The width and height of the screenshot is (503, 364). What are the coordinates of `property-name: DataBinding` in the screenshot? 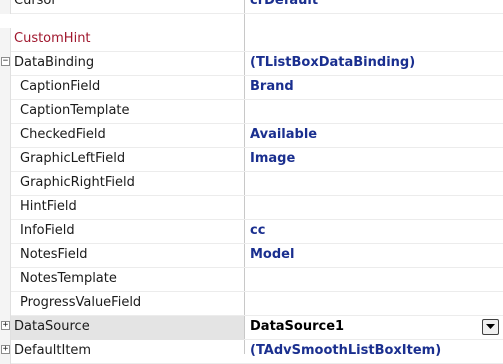 It's located at (54, 62).